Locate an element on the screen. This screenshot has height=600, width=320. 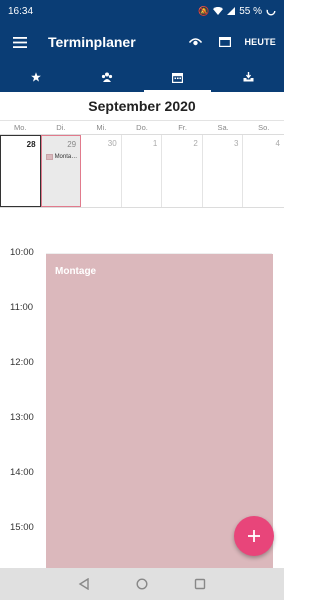
inbox-icon is located at coordinates (248, 77).